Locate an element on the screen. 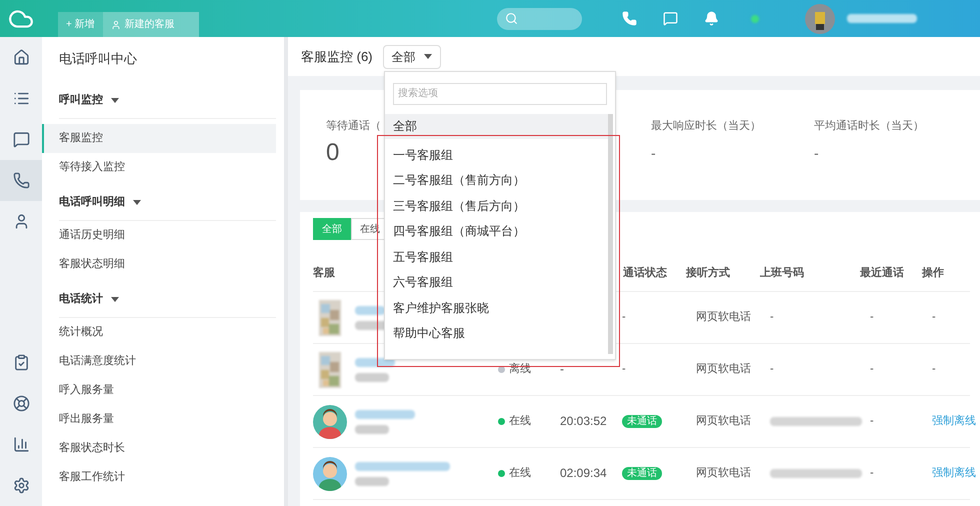  sidebar-item: 统计概况 is located at coordinates (167, 332).